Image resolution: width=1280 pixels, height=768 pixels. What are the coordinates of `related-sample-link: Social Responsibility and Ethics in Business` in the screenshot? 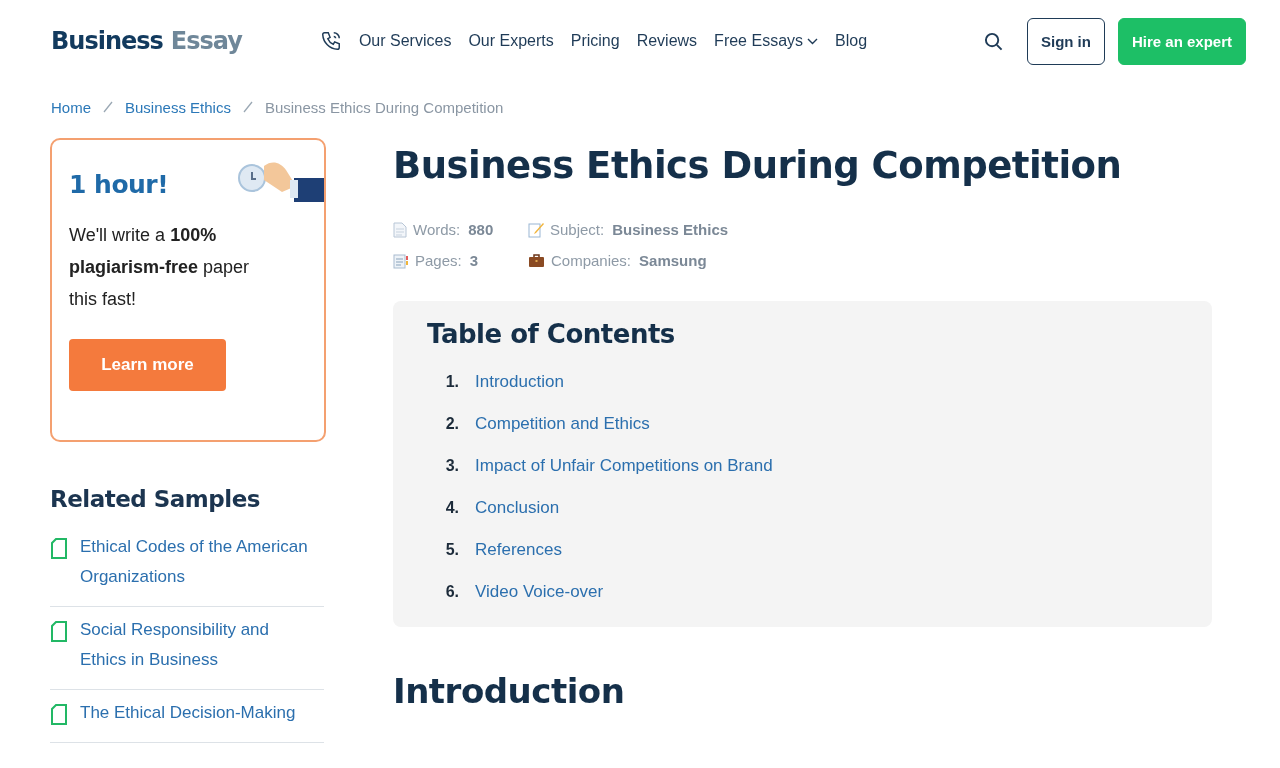 It's located at (196, 645).